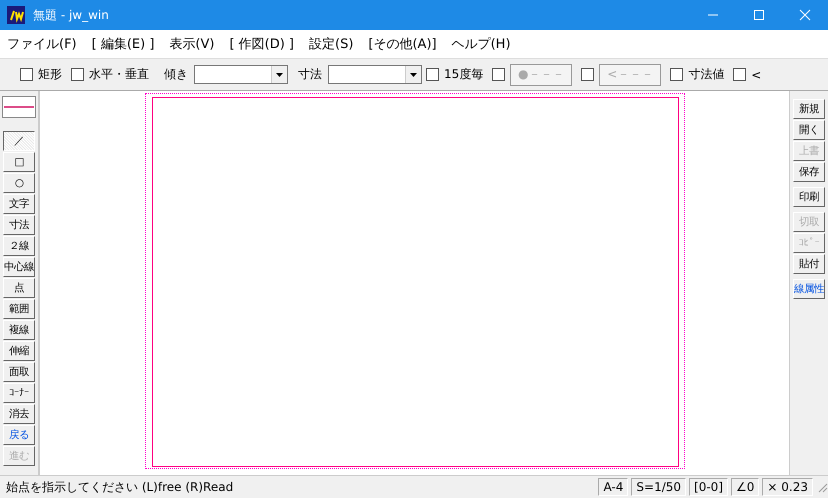 This screenshot has height=498, width=828. Describe the element at coordinates (123, 44) in the screenshot. I see `menu-item: [ 編集(E) ]` at that location.